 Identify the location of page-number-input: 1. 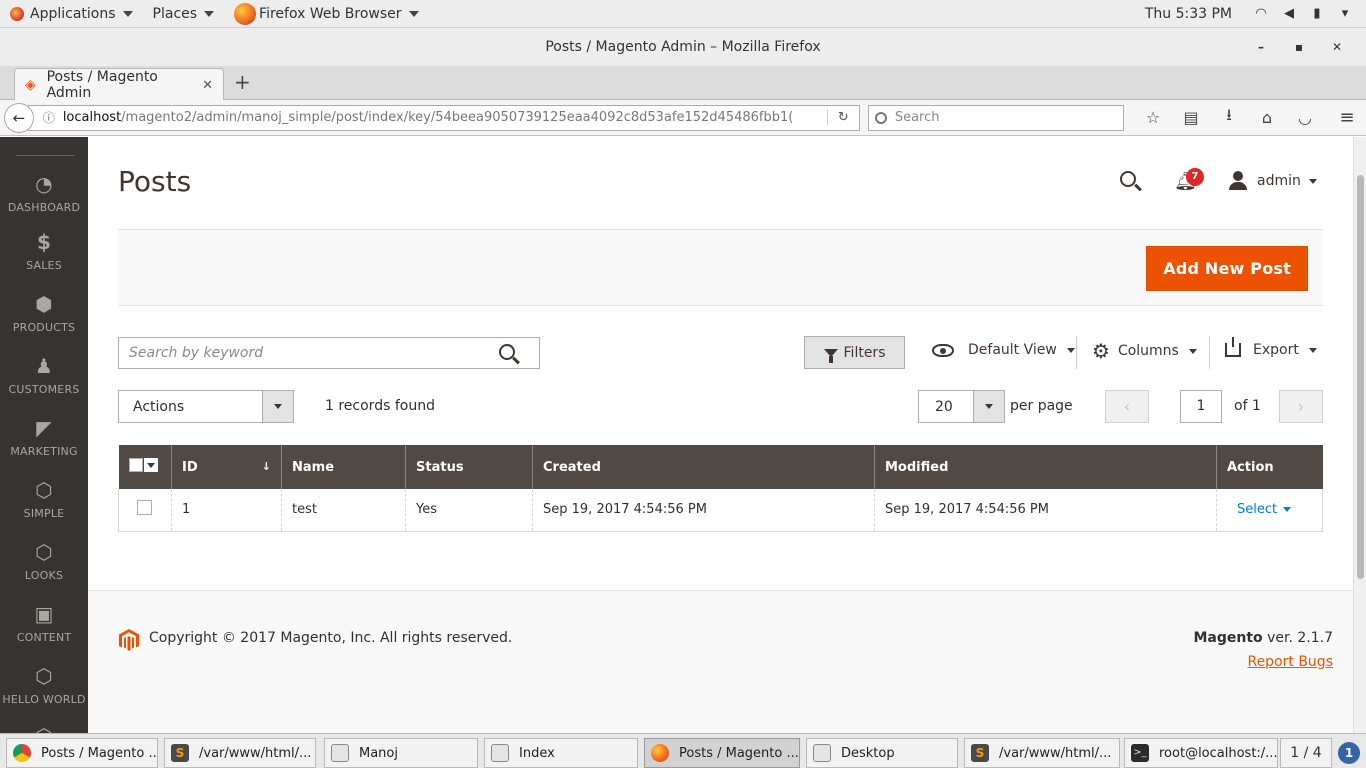
(1201, 406).